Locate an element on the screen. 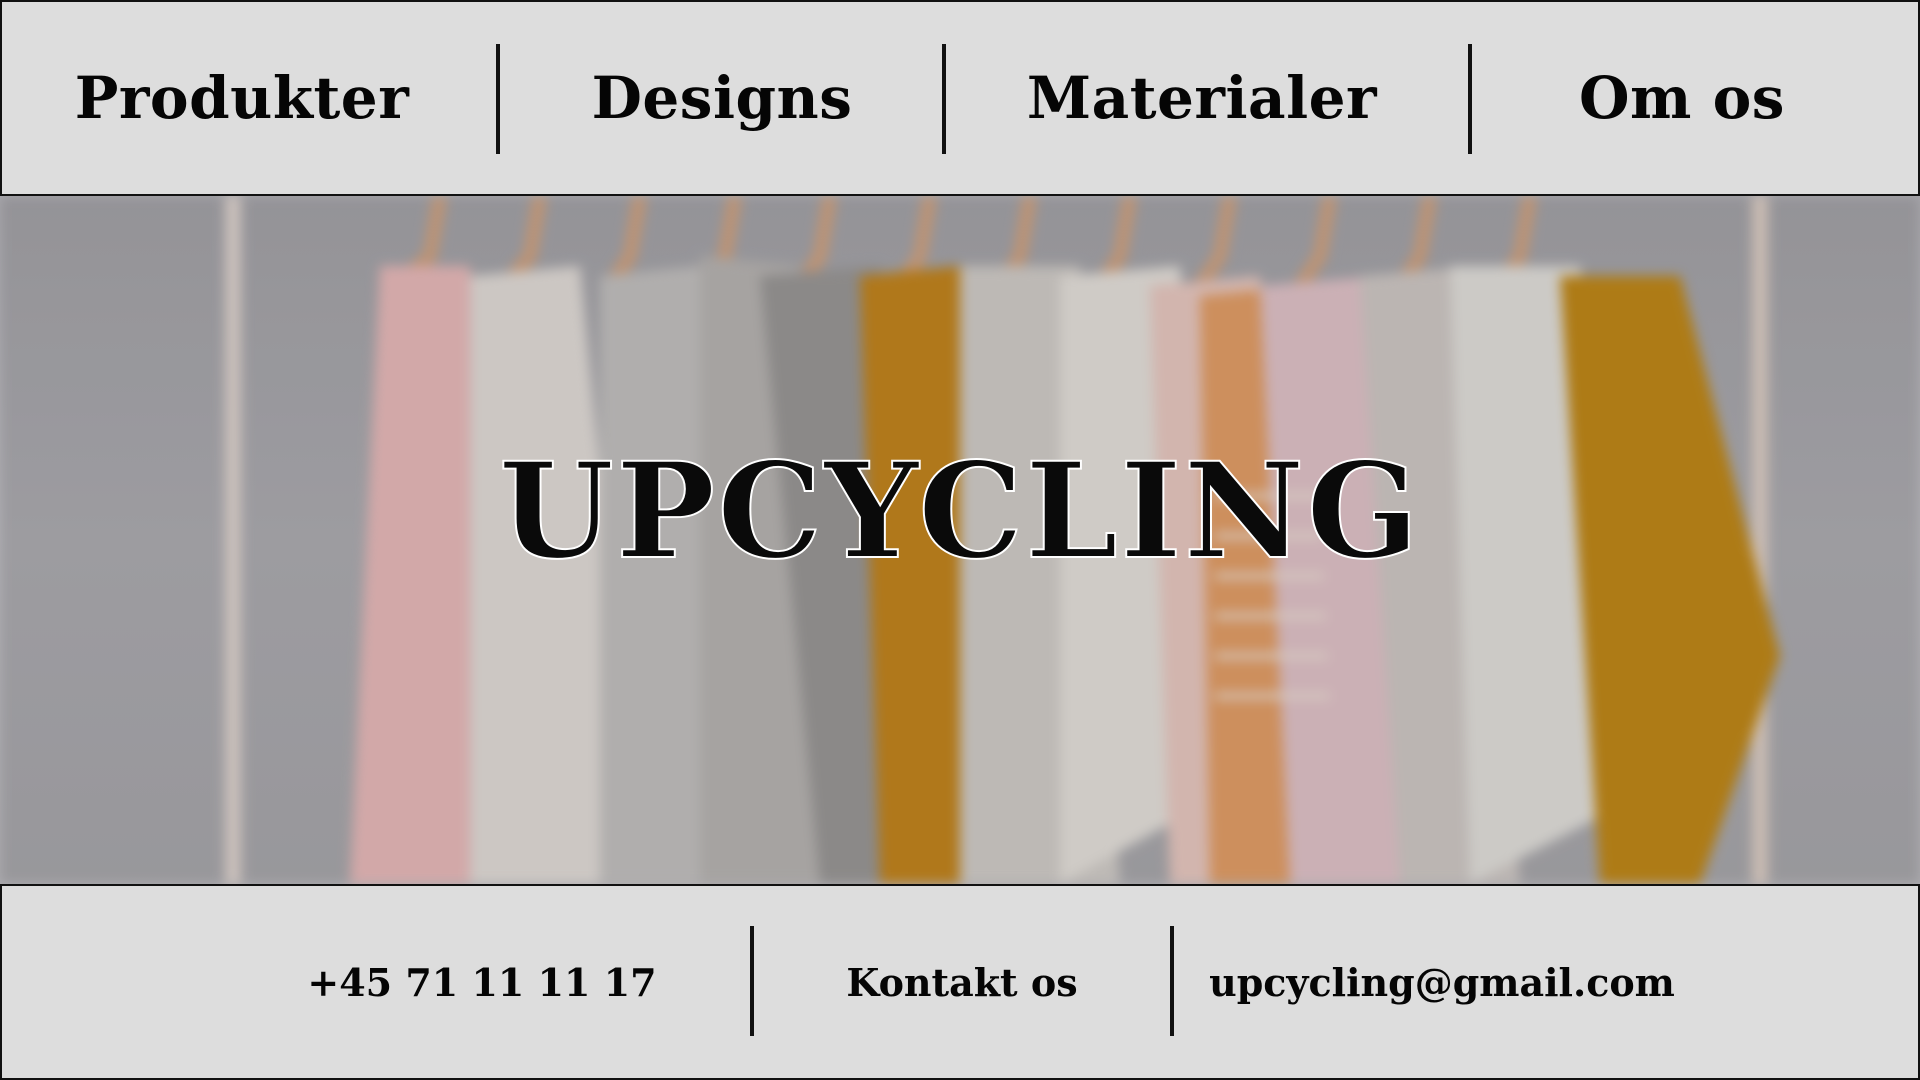  hero-title: UPCYCLING is located at coordinates (960, 511).